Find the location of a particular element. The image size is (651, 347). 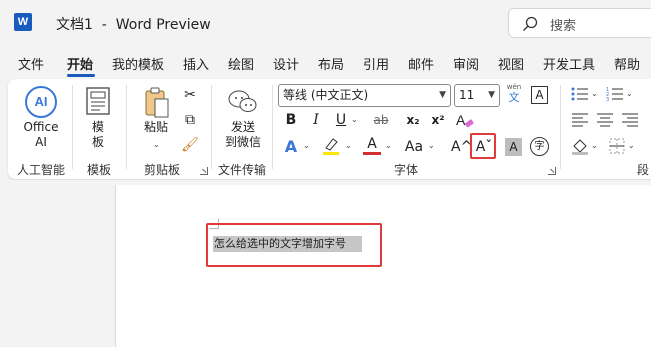

enclose-characters-button: 字 is located at coordinates (539, 146).